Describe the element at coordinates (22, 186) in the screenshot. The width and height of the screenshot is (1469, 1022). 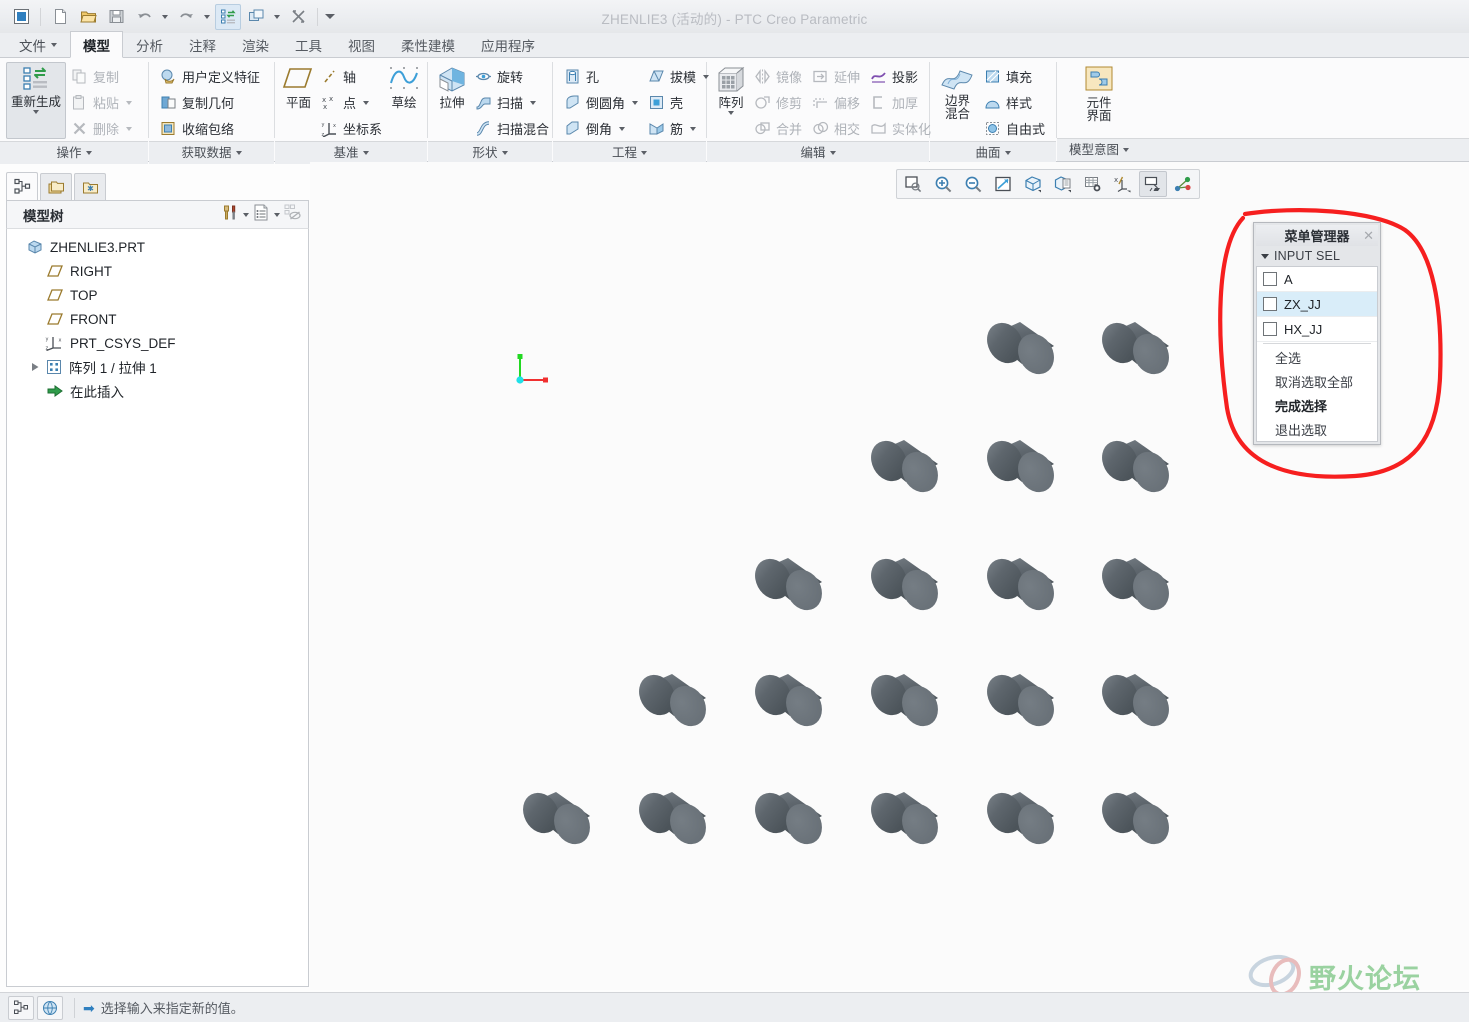
I see `model-tree-tab` at that location.